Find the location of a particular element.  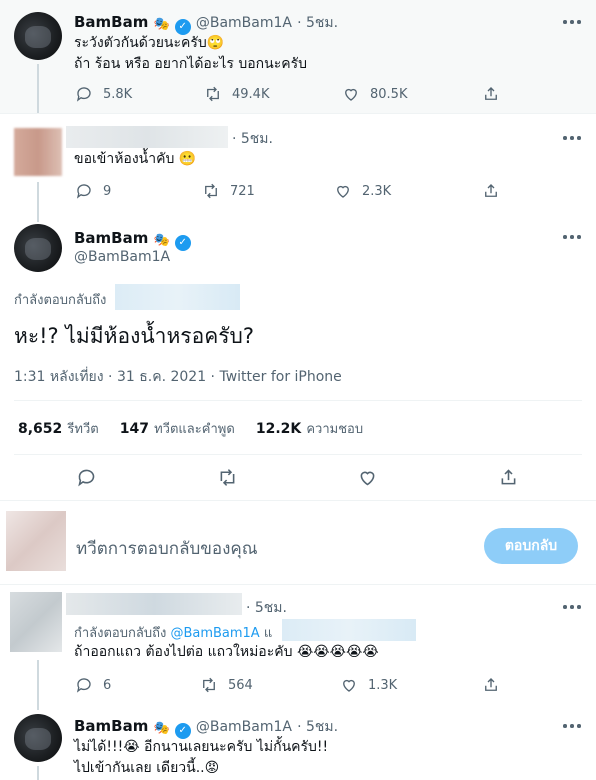

tweet-source: Twitter for iPhone is located at coordinates (280, 377).